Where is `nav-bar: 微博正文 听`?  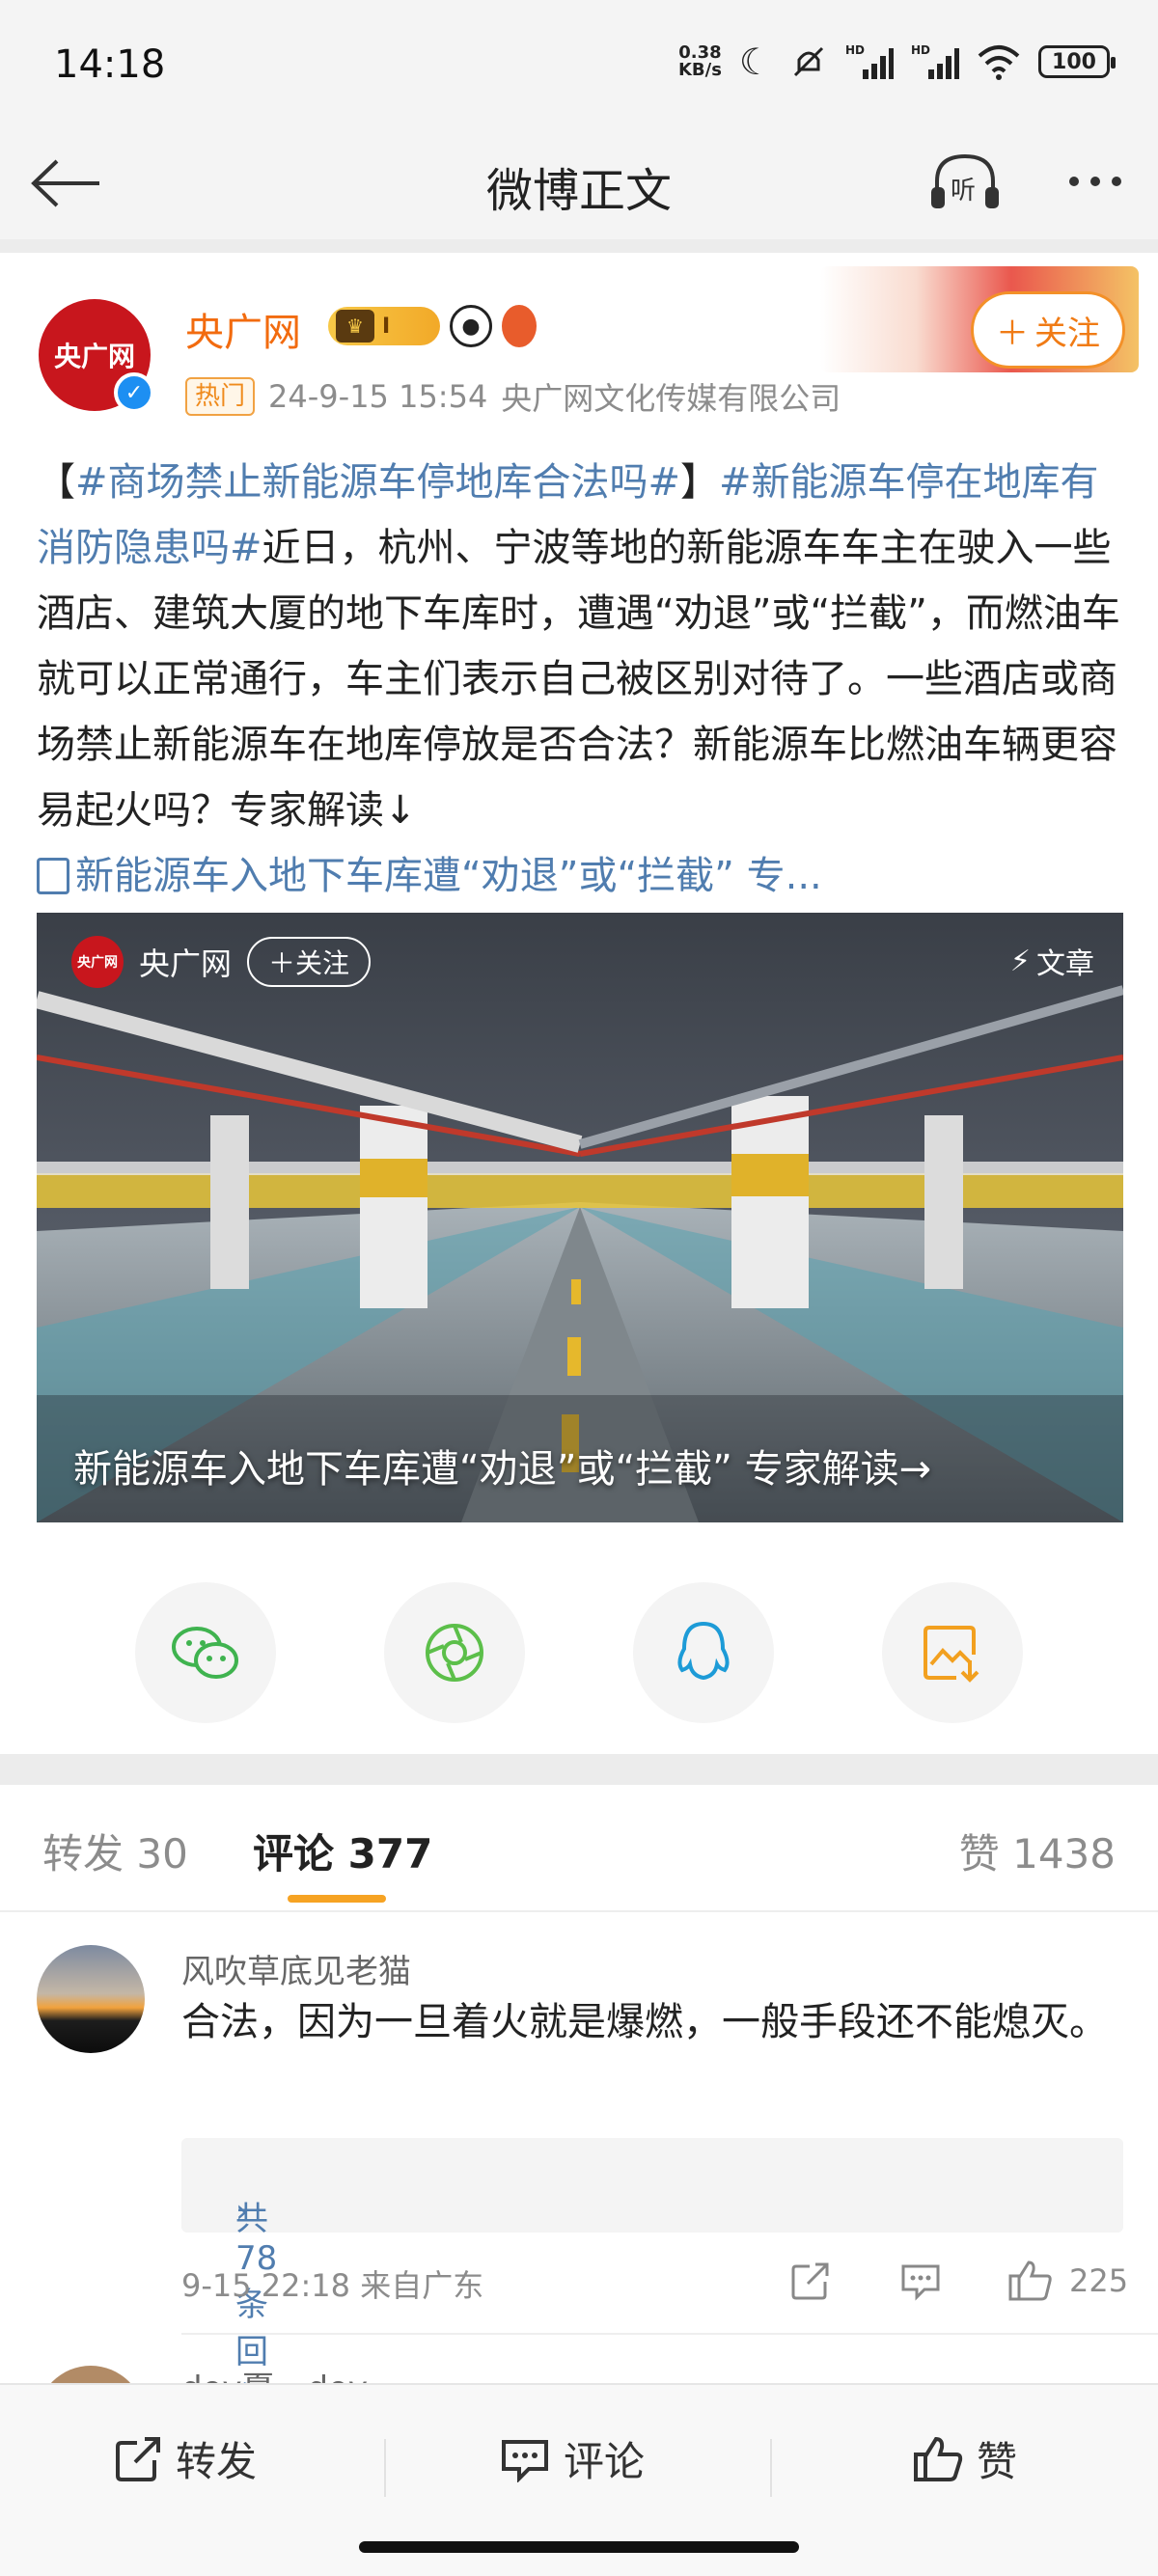 nav-bar: 微博正文 听 is located at coordinates (579, 182).